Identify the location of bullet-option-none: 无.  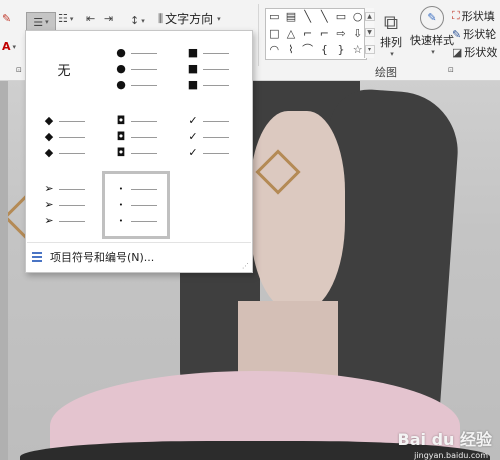
(64, 69).